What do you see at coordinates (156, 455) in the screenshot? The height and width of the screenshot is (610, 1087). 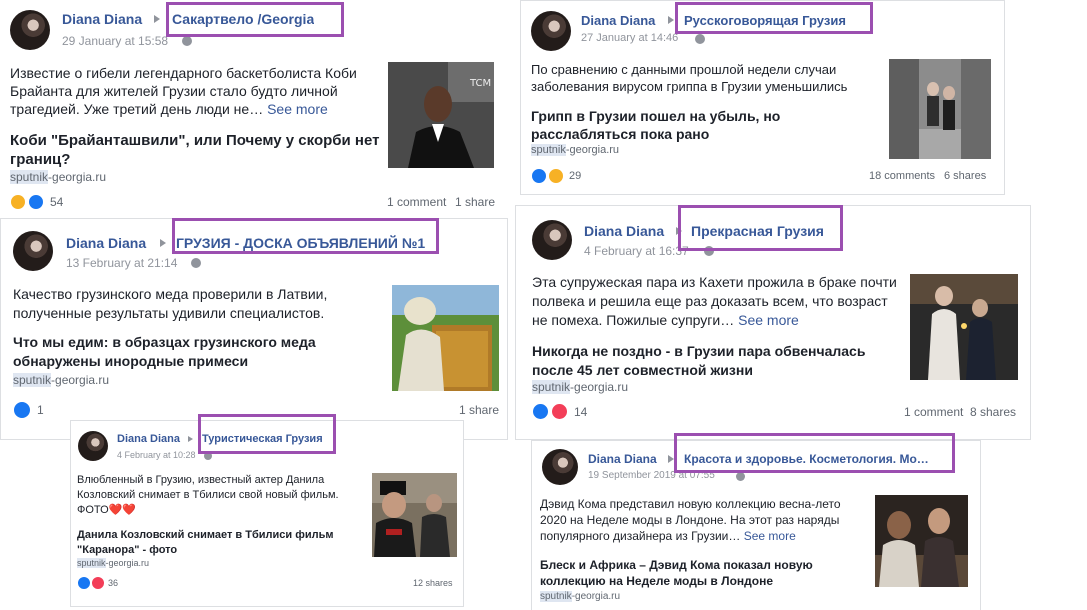 I see `post-timestamp: 4 February at 10:28` at bounding box center [156, 455].